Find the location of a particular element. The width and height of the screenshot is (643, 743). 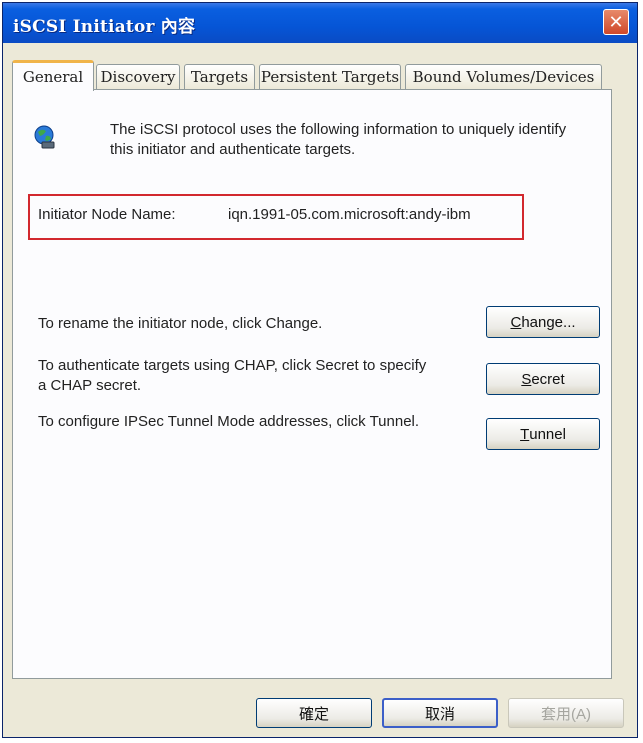

window-title: iSCSI Initiator 內容 is located at coordinates (104, 27).